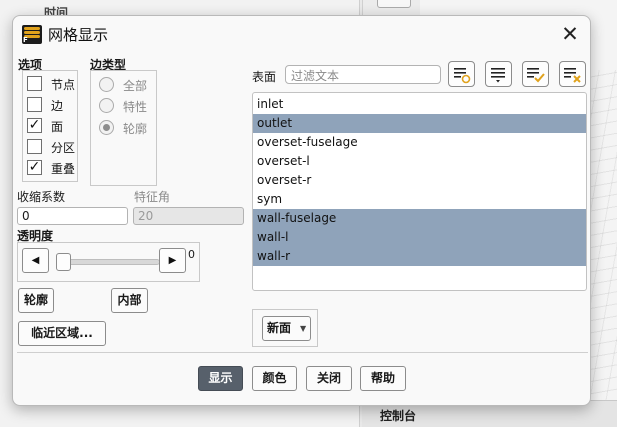 This screenshot has width=617, height=427. What do you see at coordinates (419, 237) in the screenshot?
I see `list-item: wall-l` at bounding box center [419, 237].